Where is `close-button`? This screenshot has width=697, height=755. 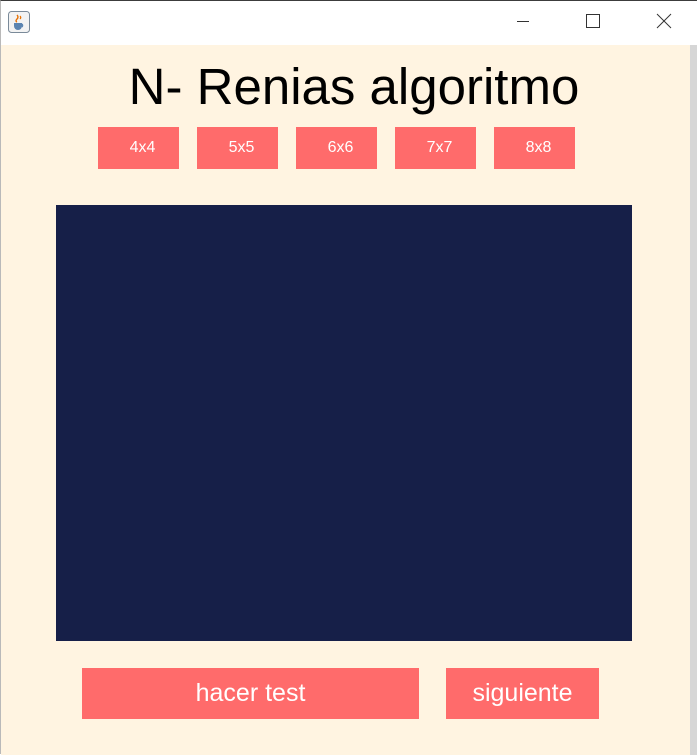 close-button is located at coordinates (664, 23).